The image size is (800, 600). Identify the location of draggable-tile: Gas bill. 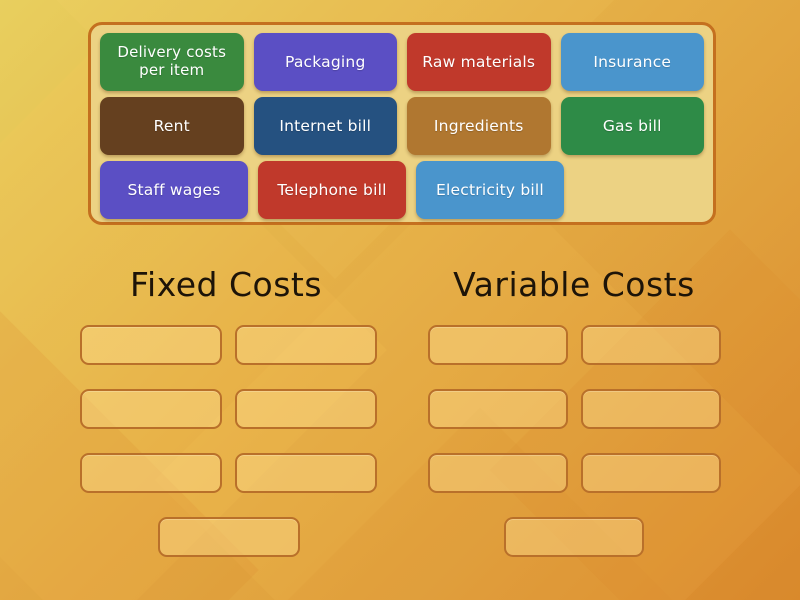
(632, 126).